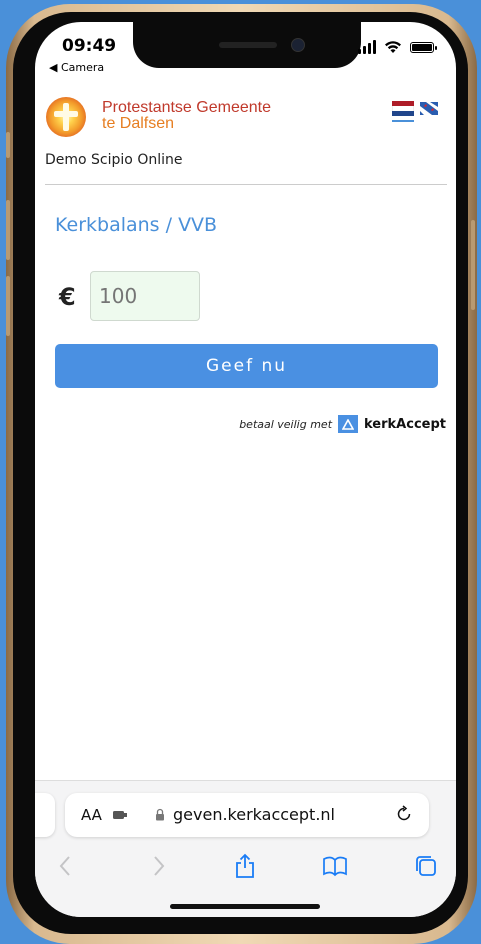 The width and height of the screenshot is (481, 944). What do you see at coordinates (403, 121) in the screenshot?
I see `active-language-indicator` at bounding box center [403, 121].